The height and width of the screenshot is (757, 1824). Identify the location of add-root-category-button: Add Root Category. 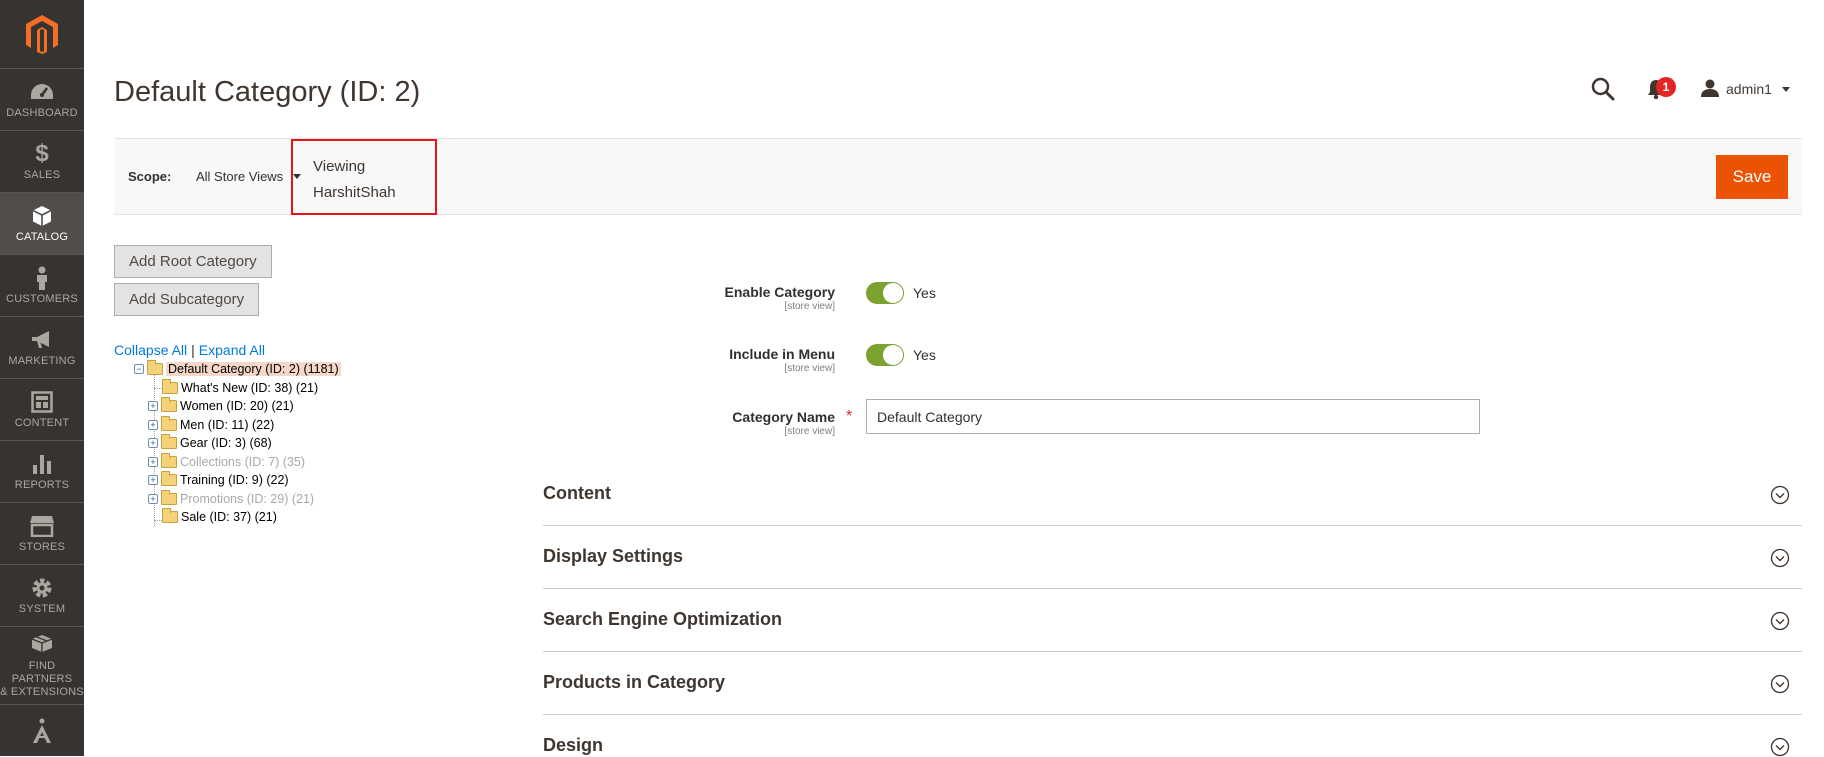
(193, 261).